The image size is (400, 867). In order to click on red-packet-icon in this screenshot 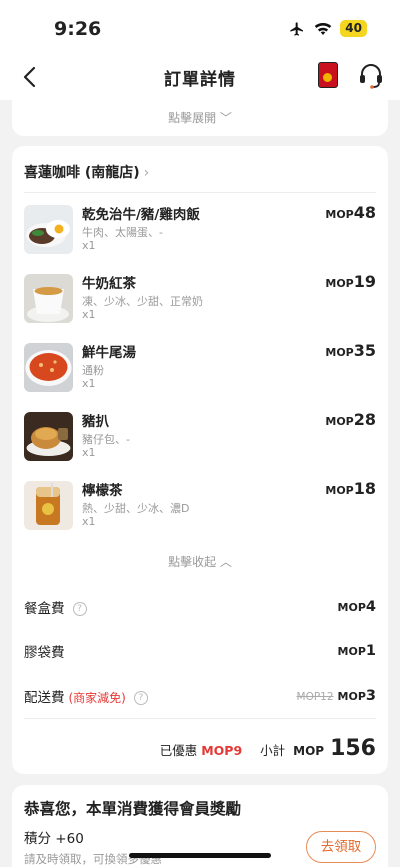, I will do `click(328, 75)`.